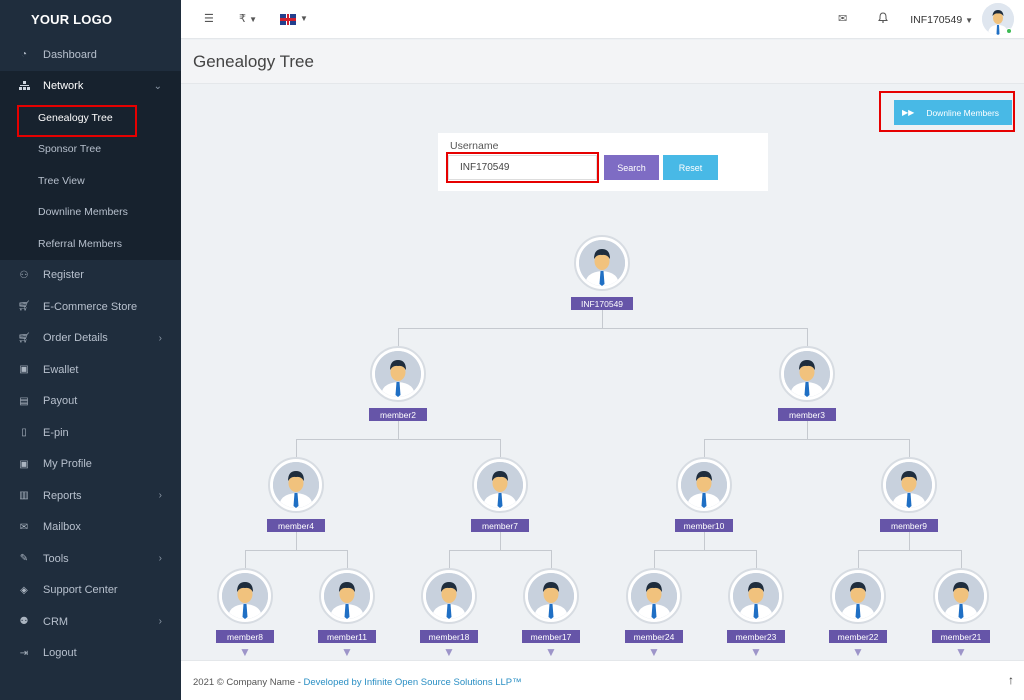  I want to click on member-name-label: member2, so click(398, 414).